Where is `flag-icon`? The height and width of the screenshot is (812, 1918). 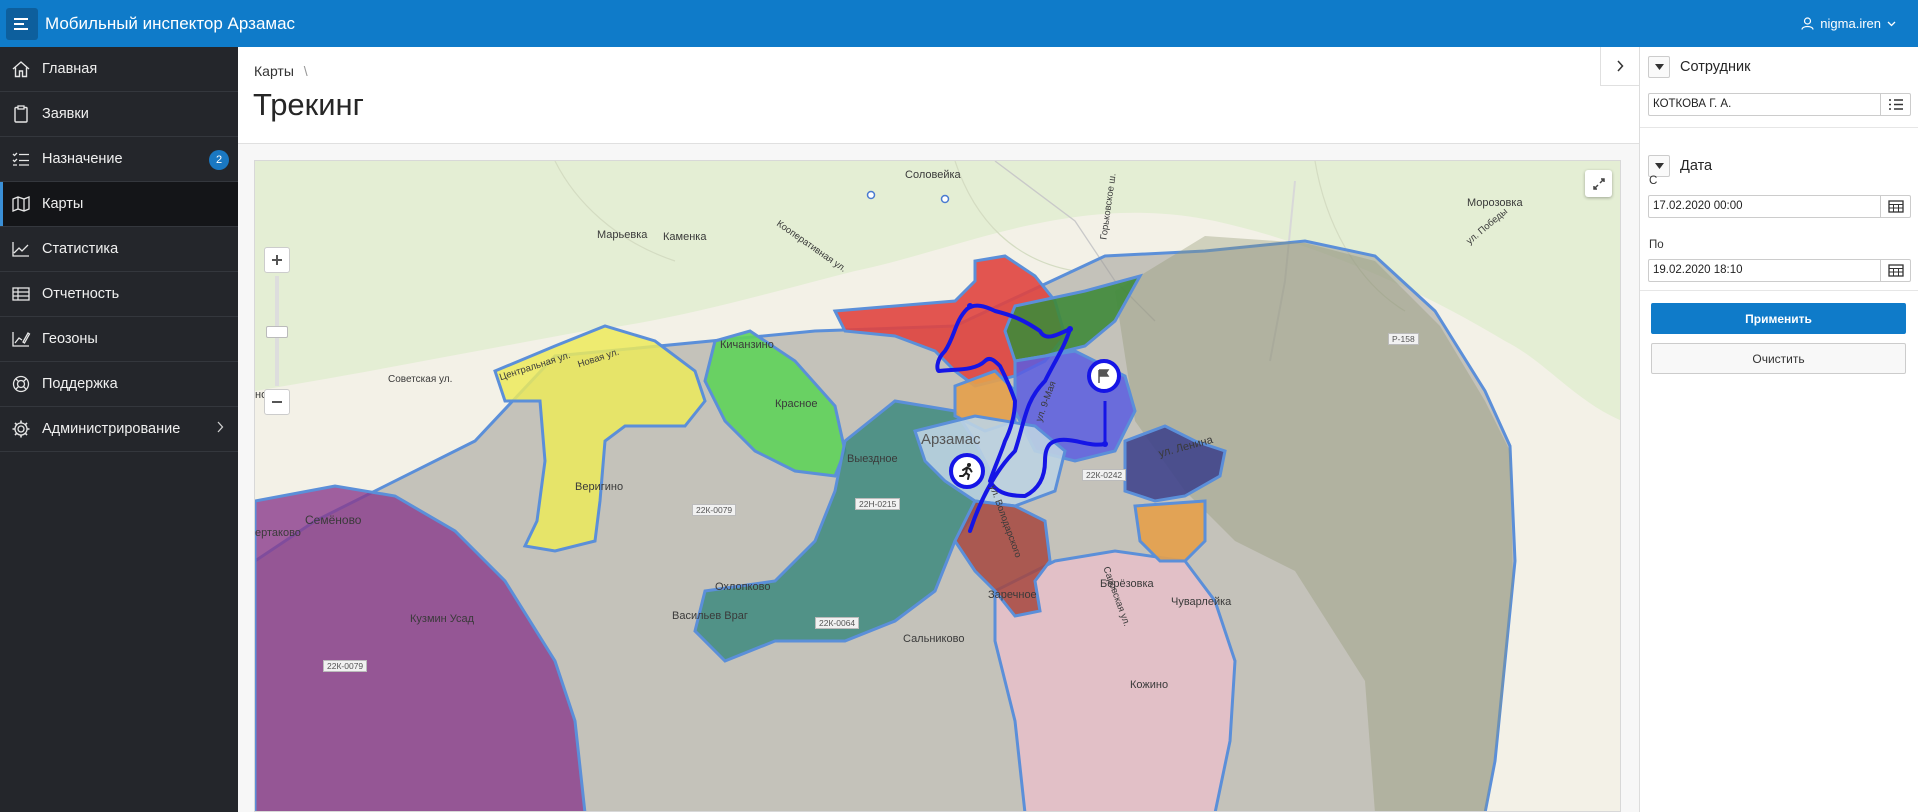
flag-icon is located at coordinates (1104, 376).